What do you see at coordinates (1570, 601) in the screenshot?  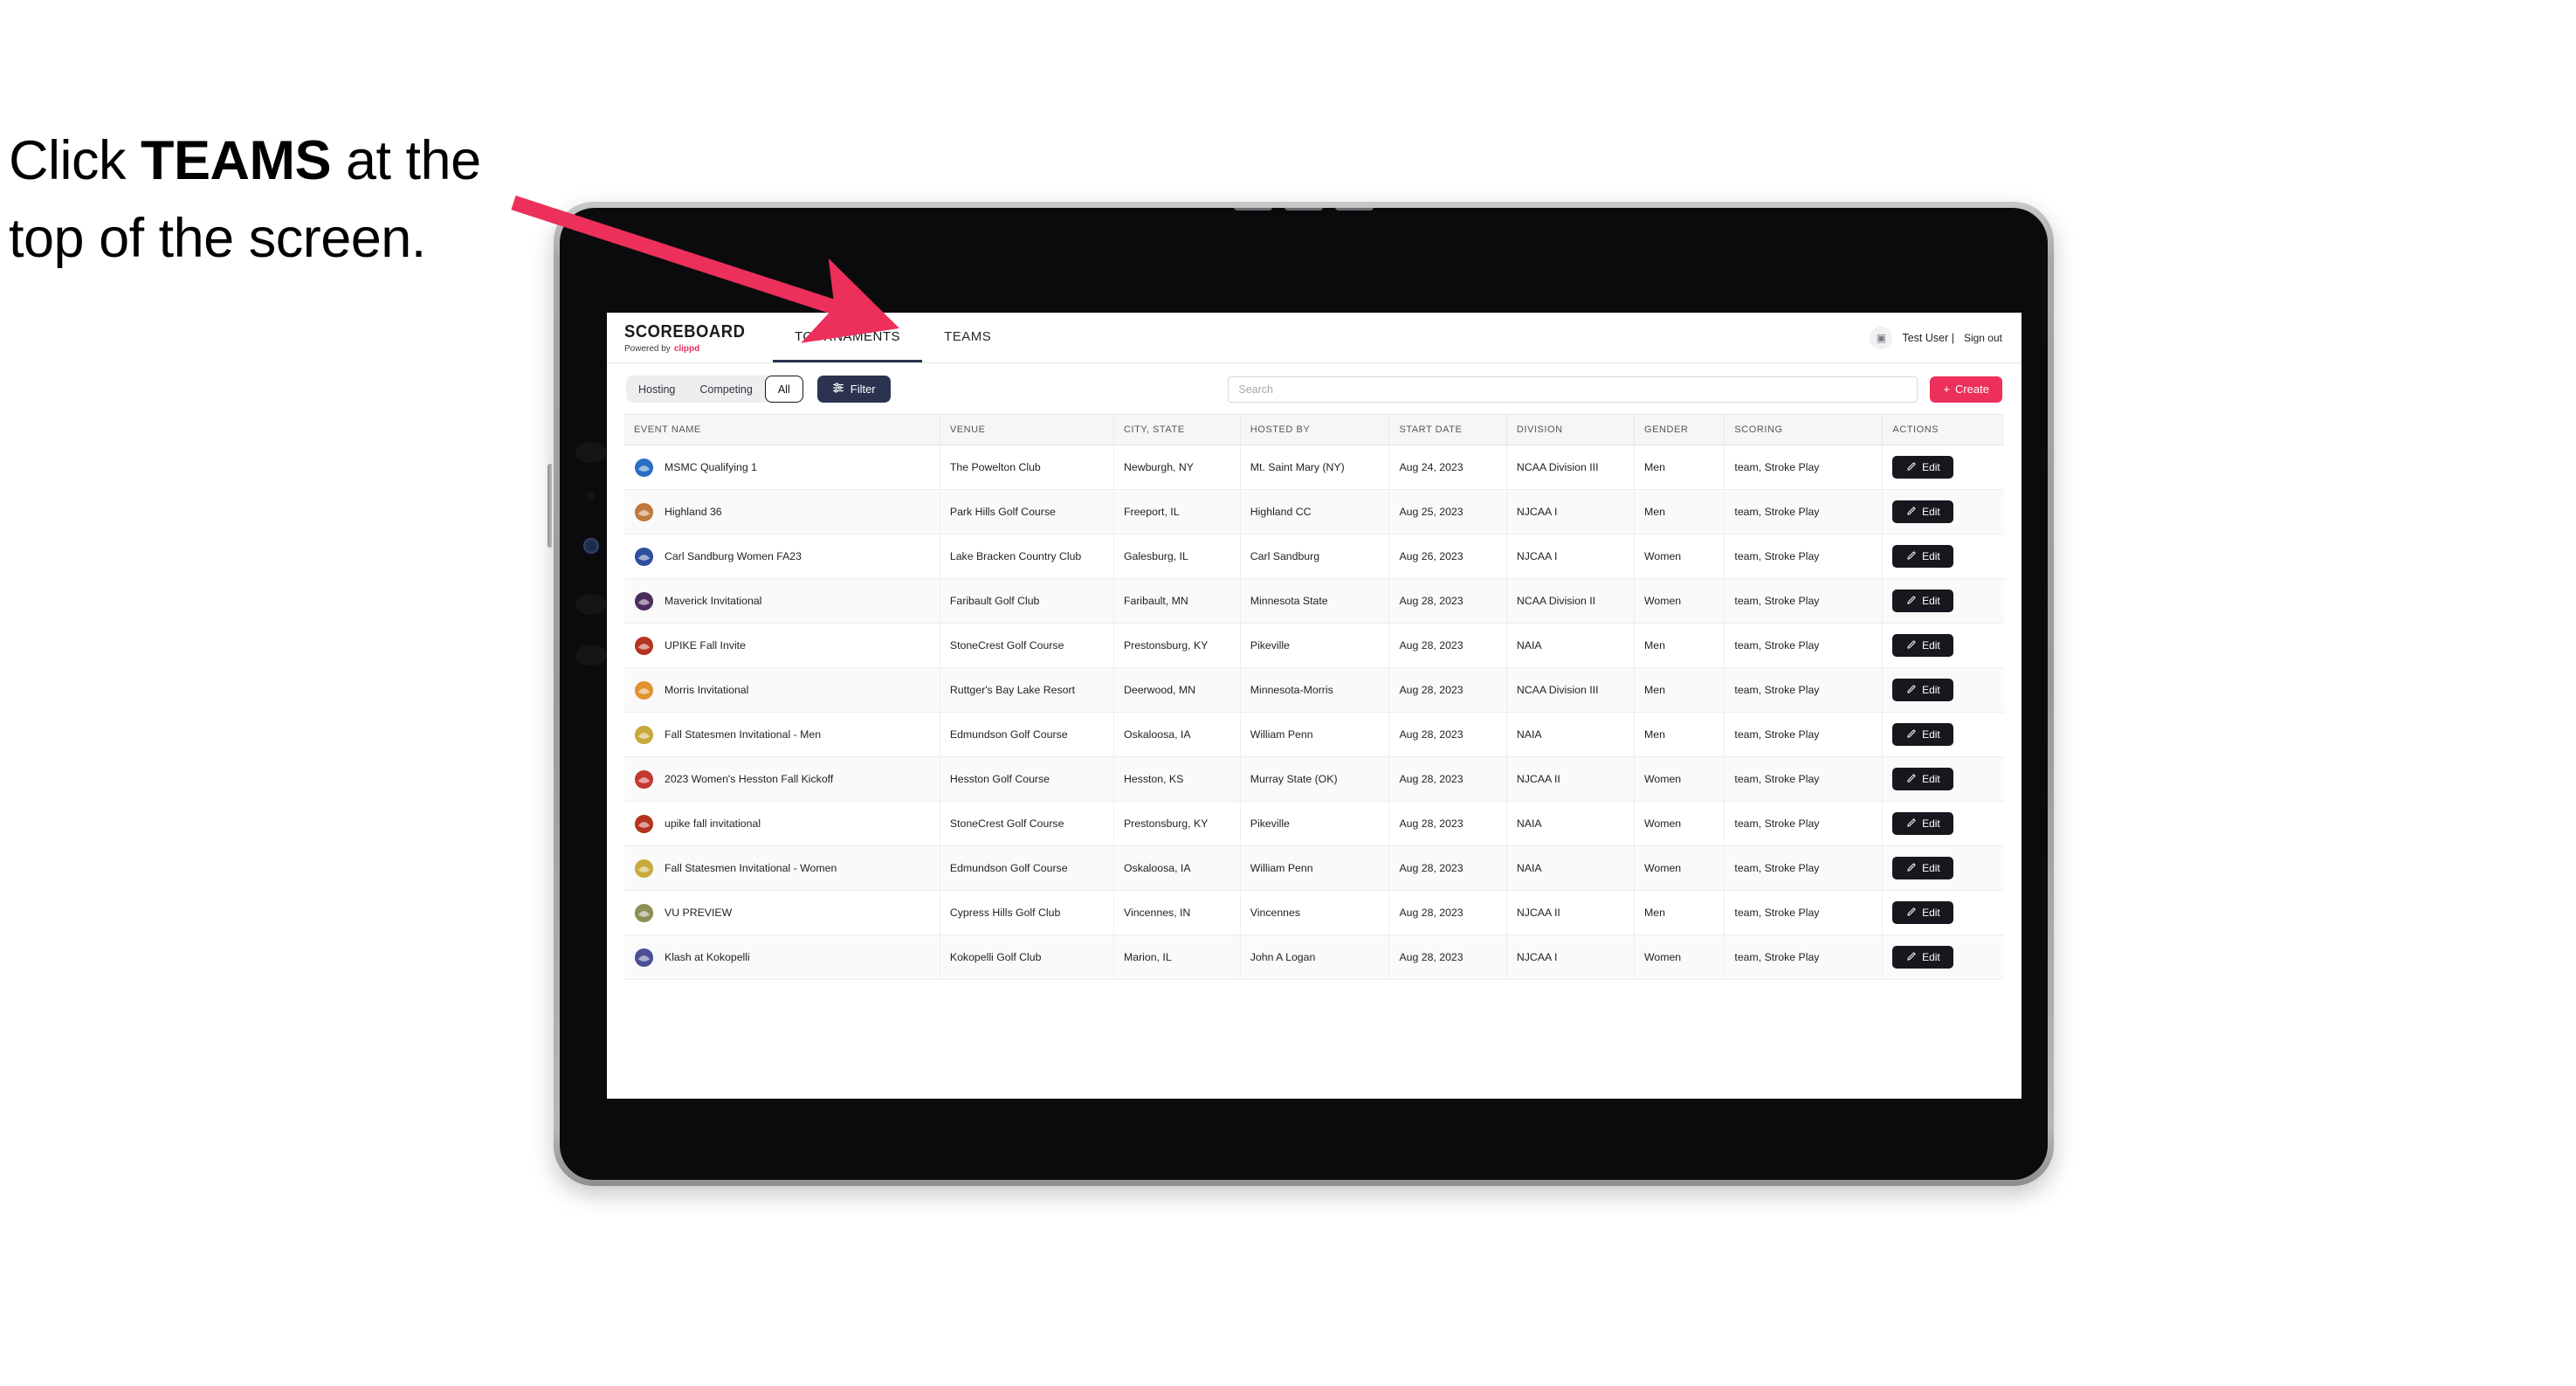 I see `cell-division: NCAA Division II` at bounding box center [1570, 601].